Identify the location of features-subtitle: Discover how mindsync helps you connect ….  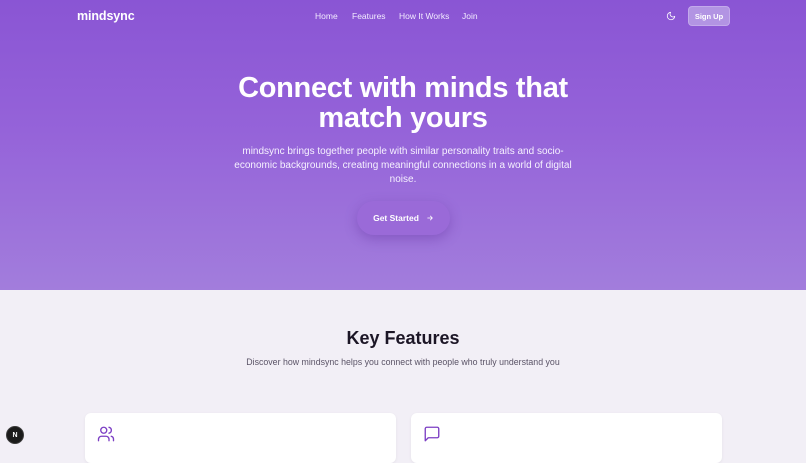
(403, 362).